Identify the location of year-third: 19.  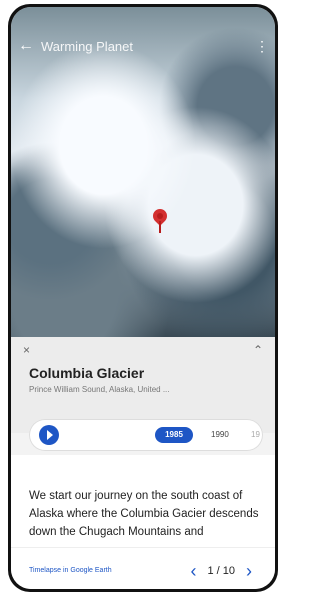
(255, 435).